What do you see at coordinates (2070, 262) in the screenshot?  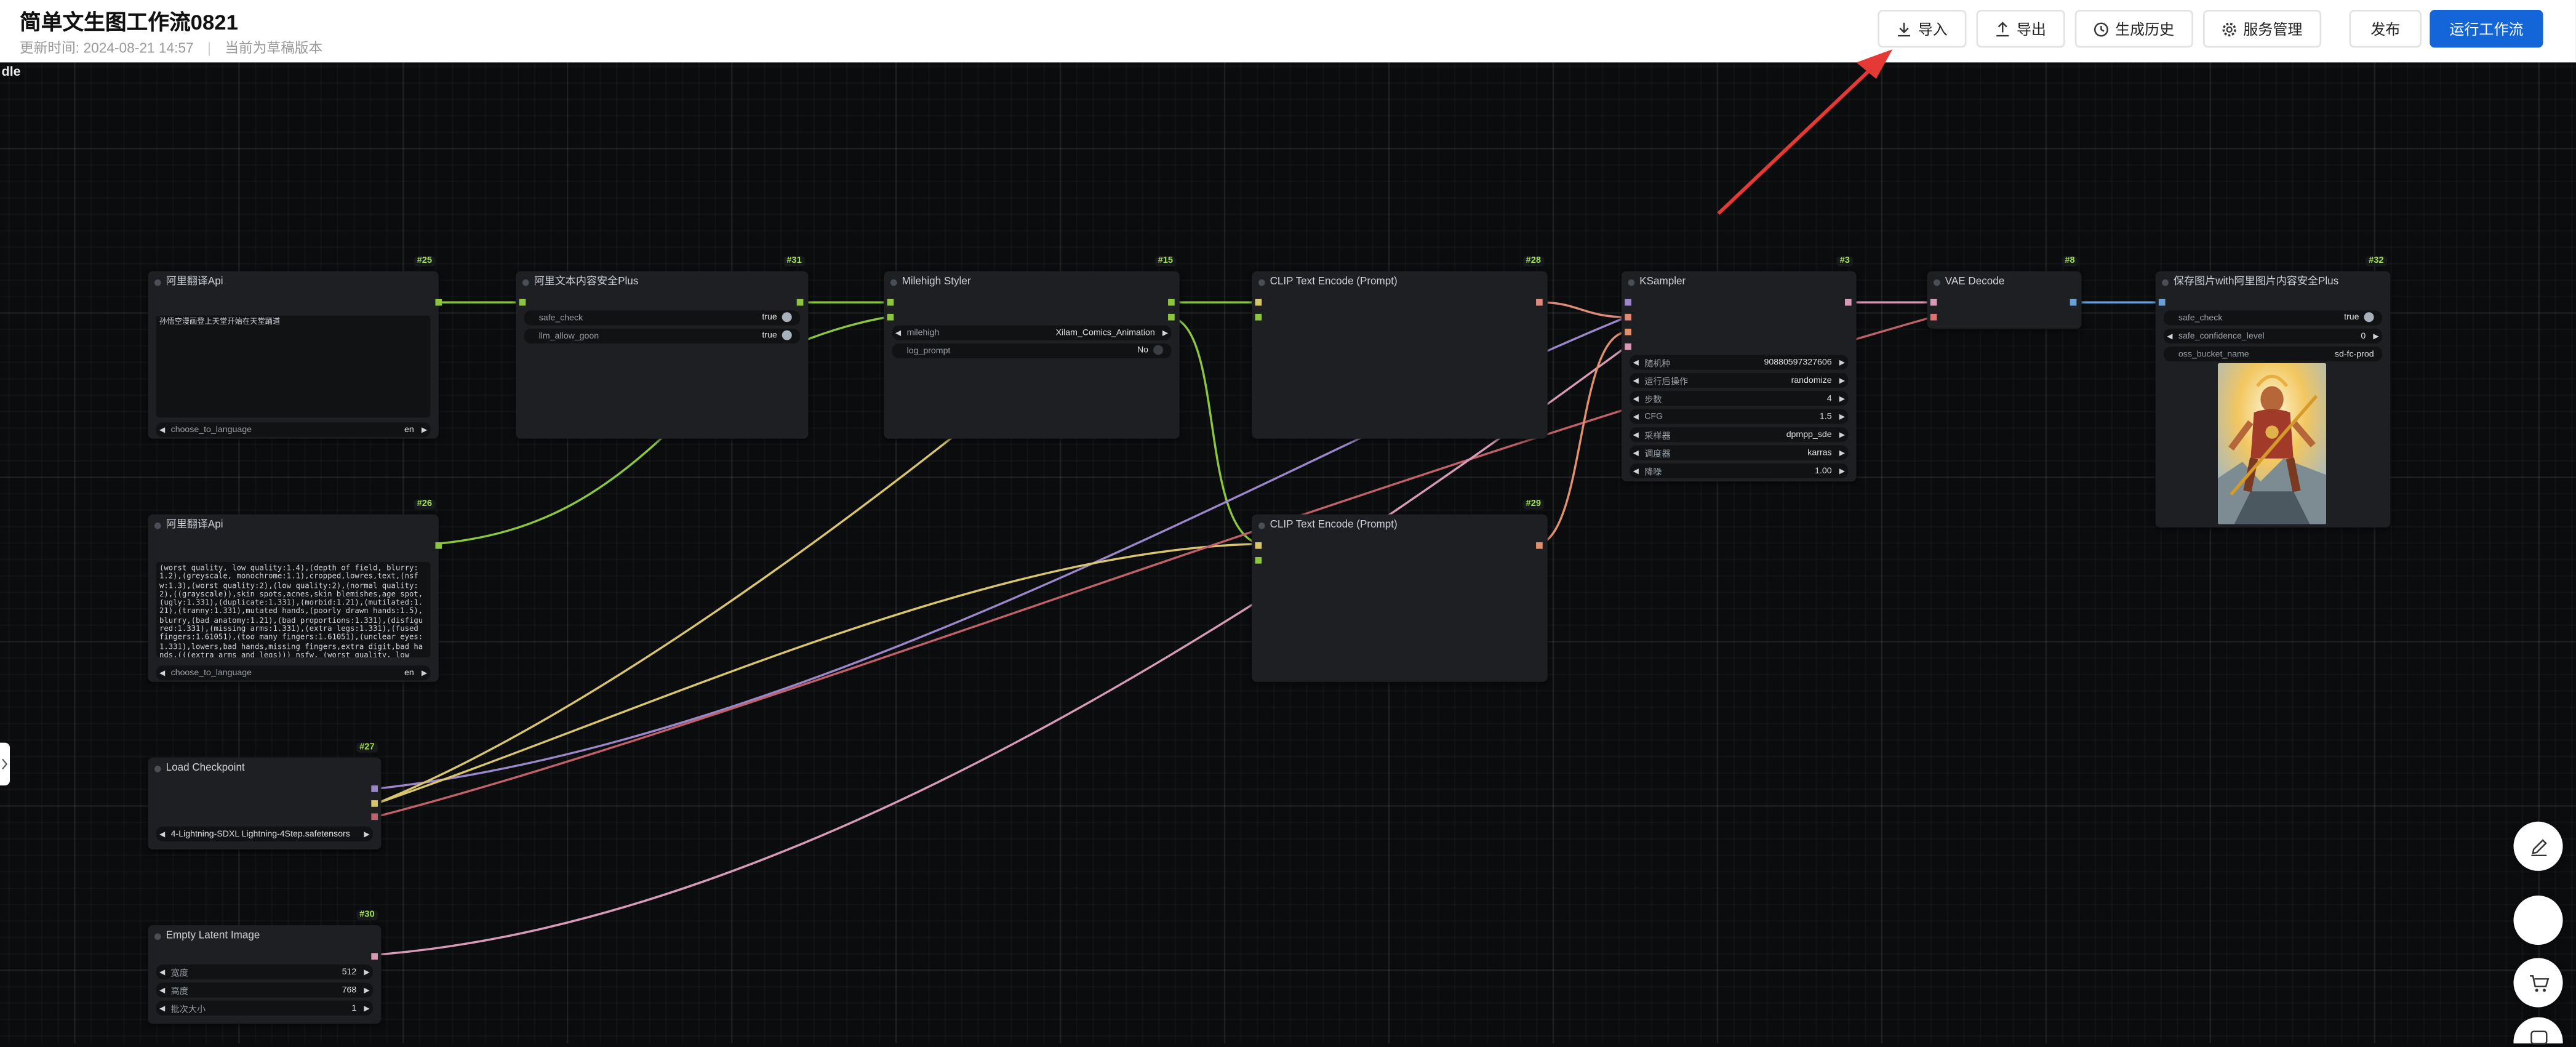 I see `node-id: #8` at bounding box center [2070, 262].